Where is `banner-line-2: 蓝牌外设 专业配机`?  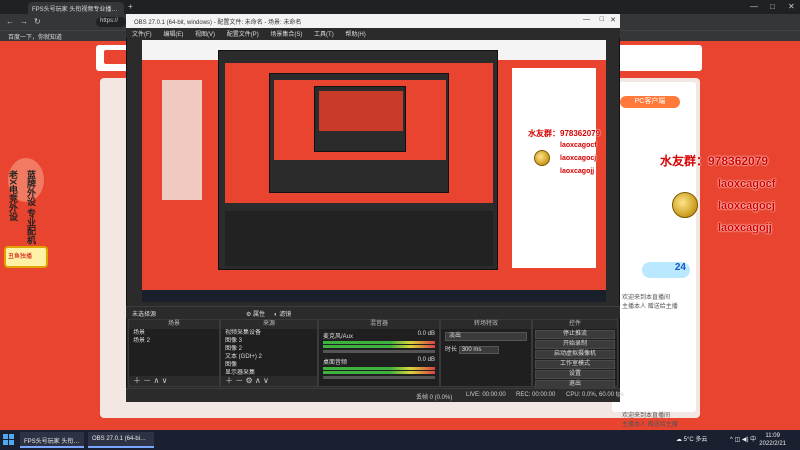
banner-line-2: 蓝牌外设 专业配机 is located at coordinates (31, 207).